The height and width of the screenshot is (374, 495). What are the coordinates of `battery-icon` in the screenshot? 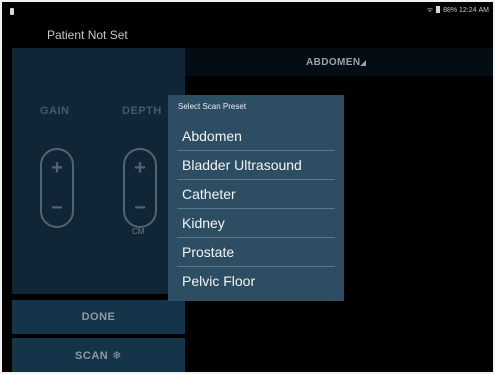 It's located at (438, 9).